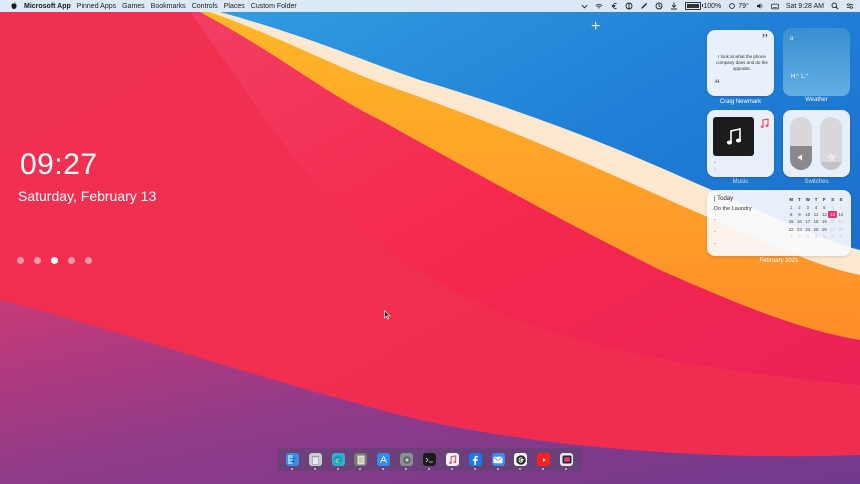  I want to click on menu-app-name: Microsoft App, so click(47, 6).